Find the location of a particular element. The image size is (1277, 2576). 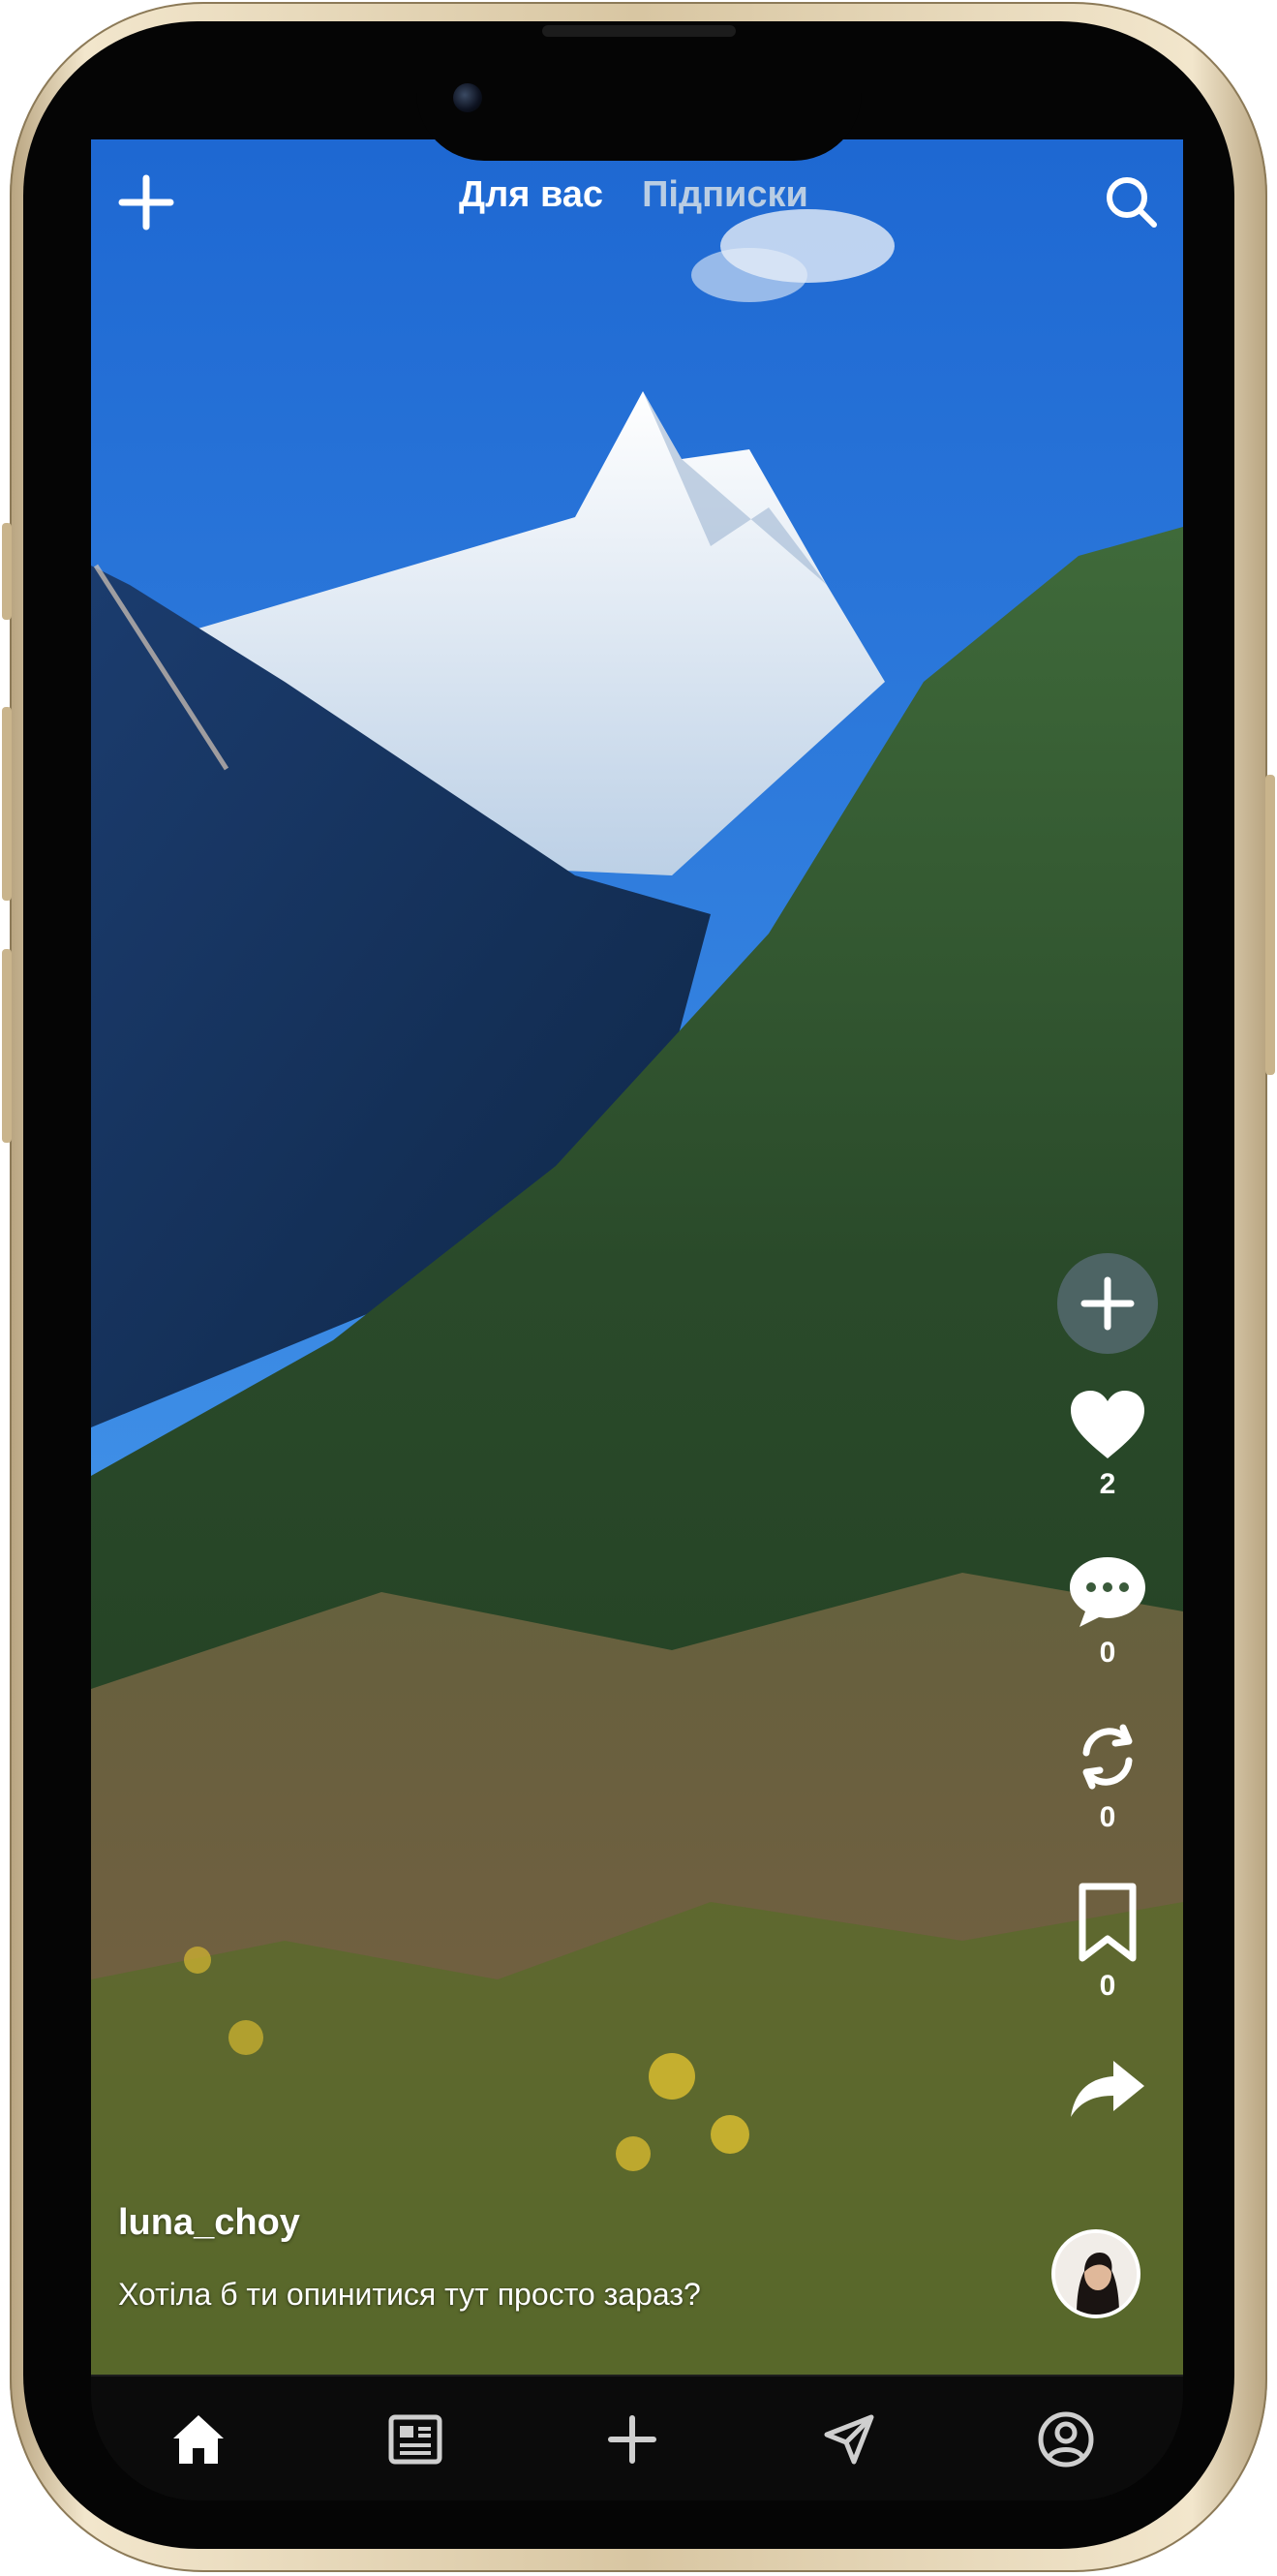

nav-messages is located at coordinates (849, 2439).